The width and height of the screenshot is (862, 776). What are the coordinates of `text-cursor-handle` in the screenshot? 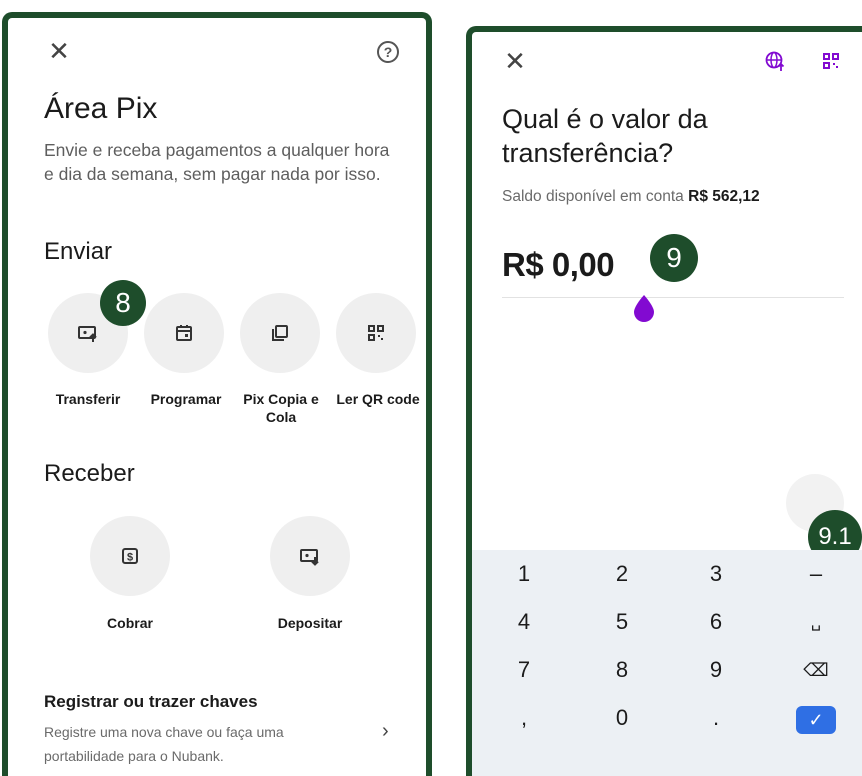 It's located at (644, 308).